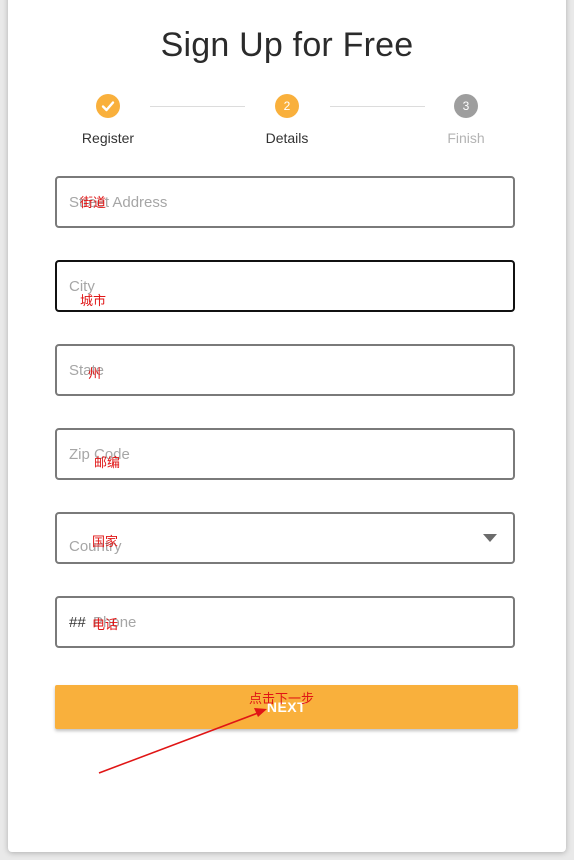 This screenshot has width=574, height=860. What do you see at coordinates (108, 138) in the screenshot?
I see `step-label: Register` at bounding box center [108, 138].